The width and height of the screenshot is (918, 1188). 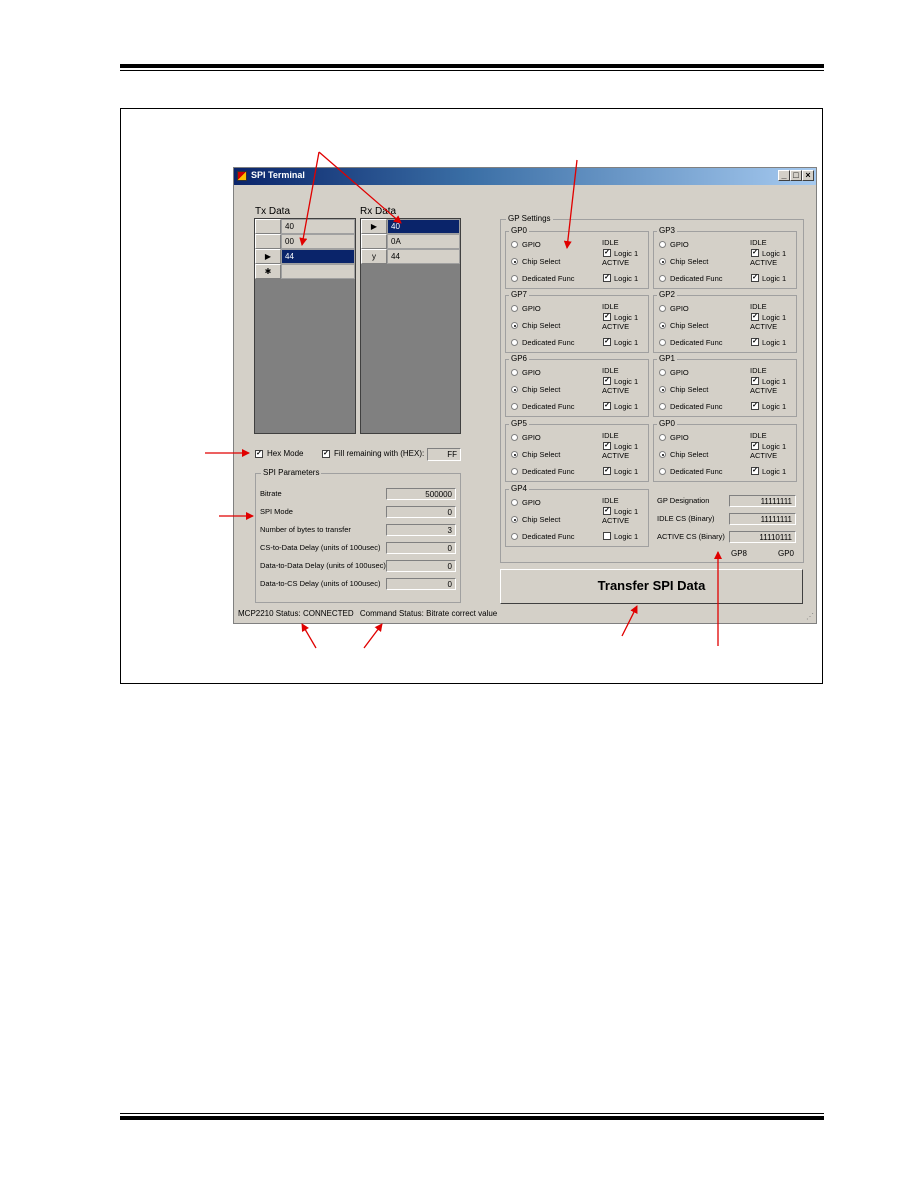 What do you see at coordinates (276, 511) in the screenshot?
I see `spi-param-label: SPI Mode` at bounding box center [276, 511].